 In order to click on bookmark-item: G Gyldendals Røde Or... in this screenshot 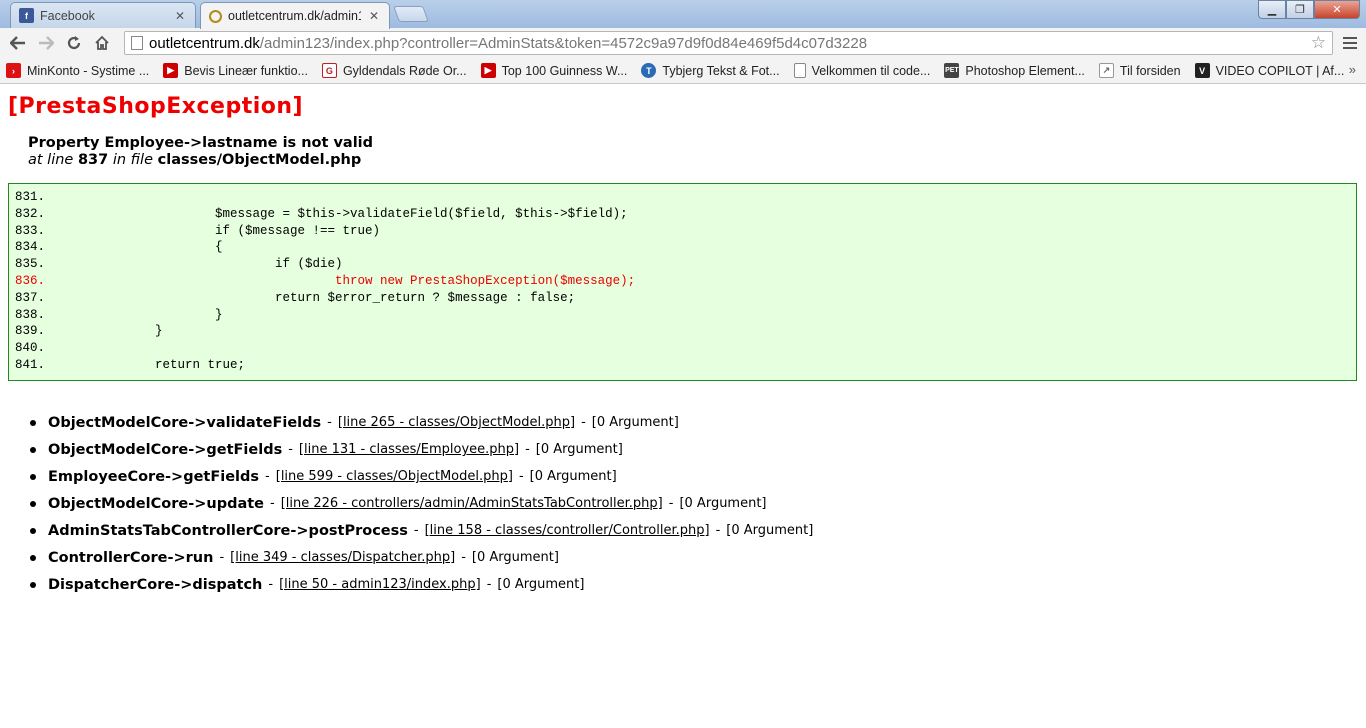, I will do `click(394, 70)`.